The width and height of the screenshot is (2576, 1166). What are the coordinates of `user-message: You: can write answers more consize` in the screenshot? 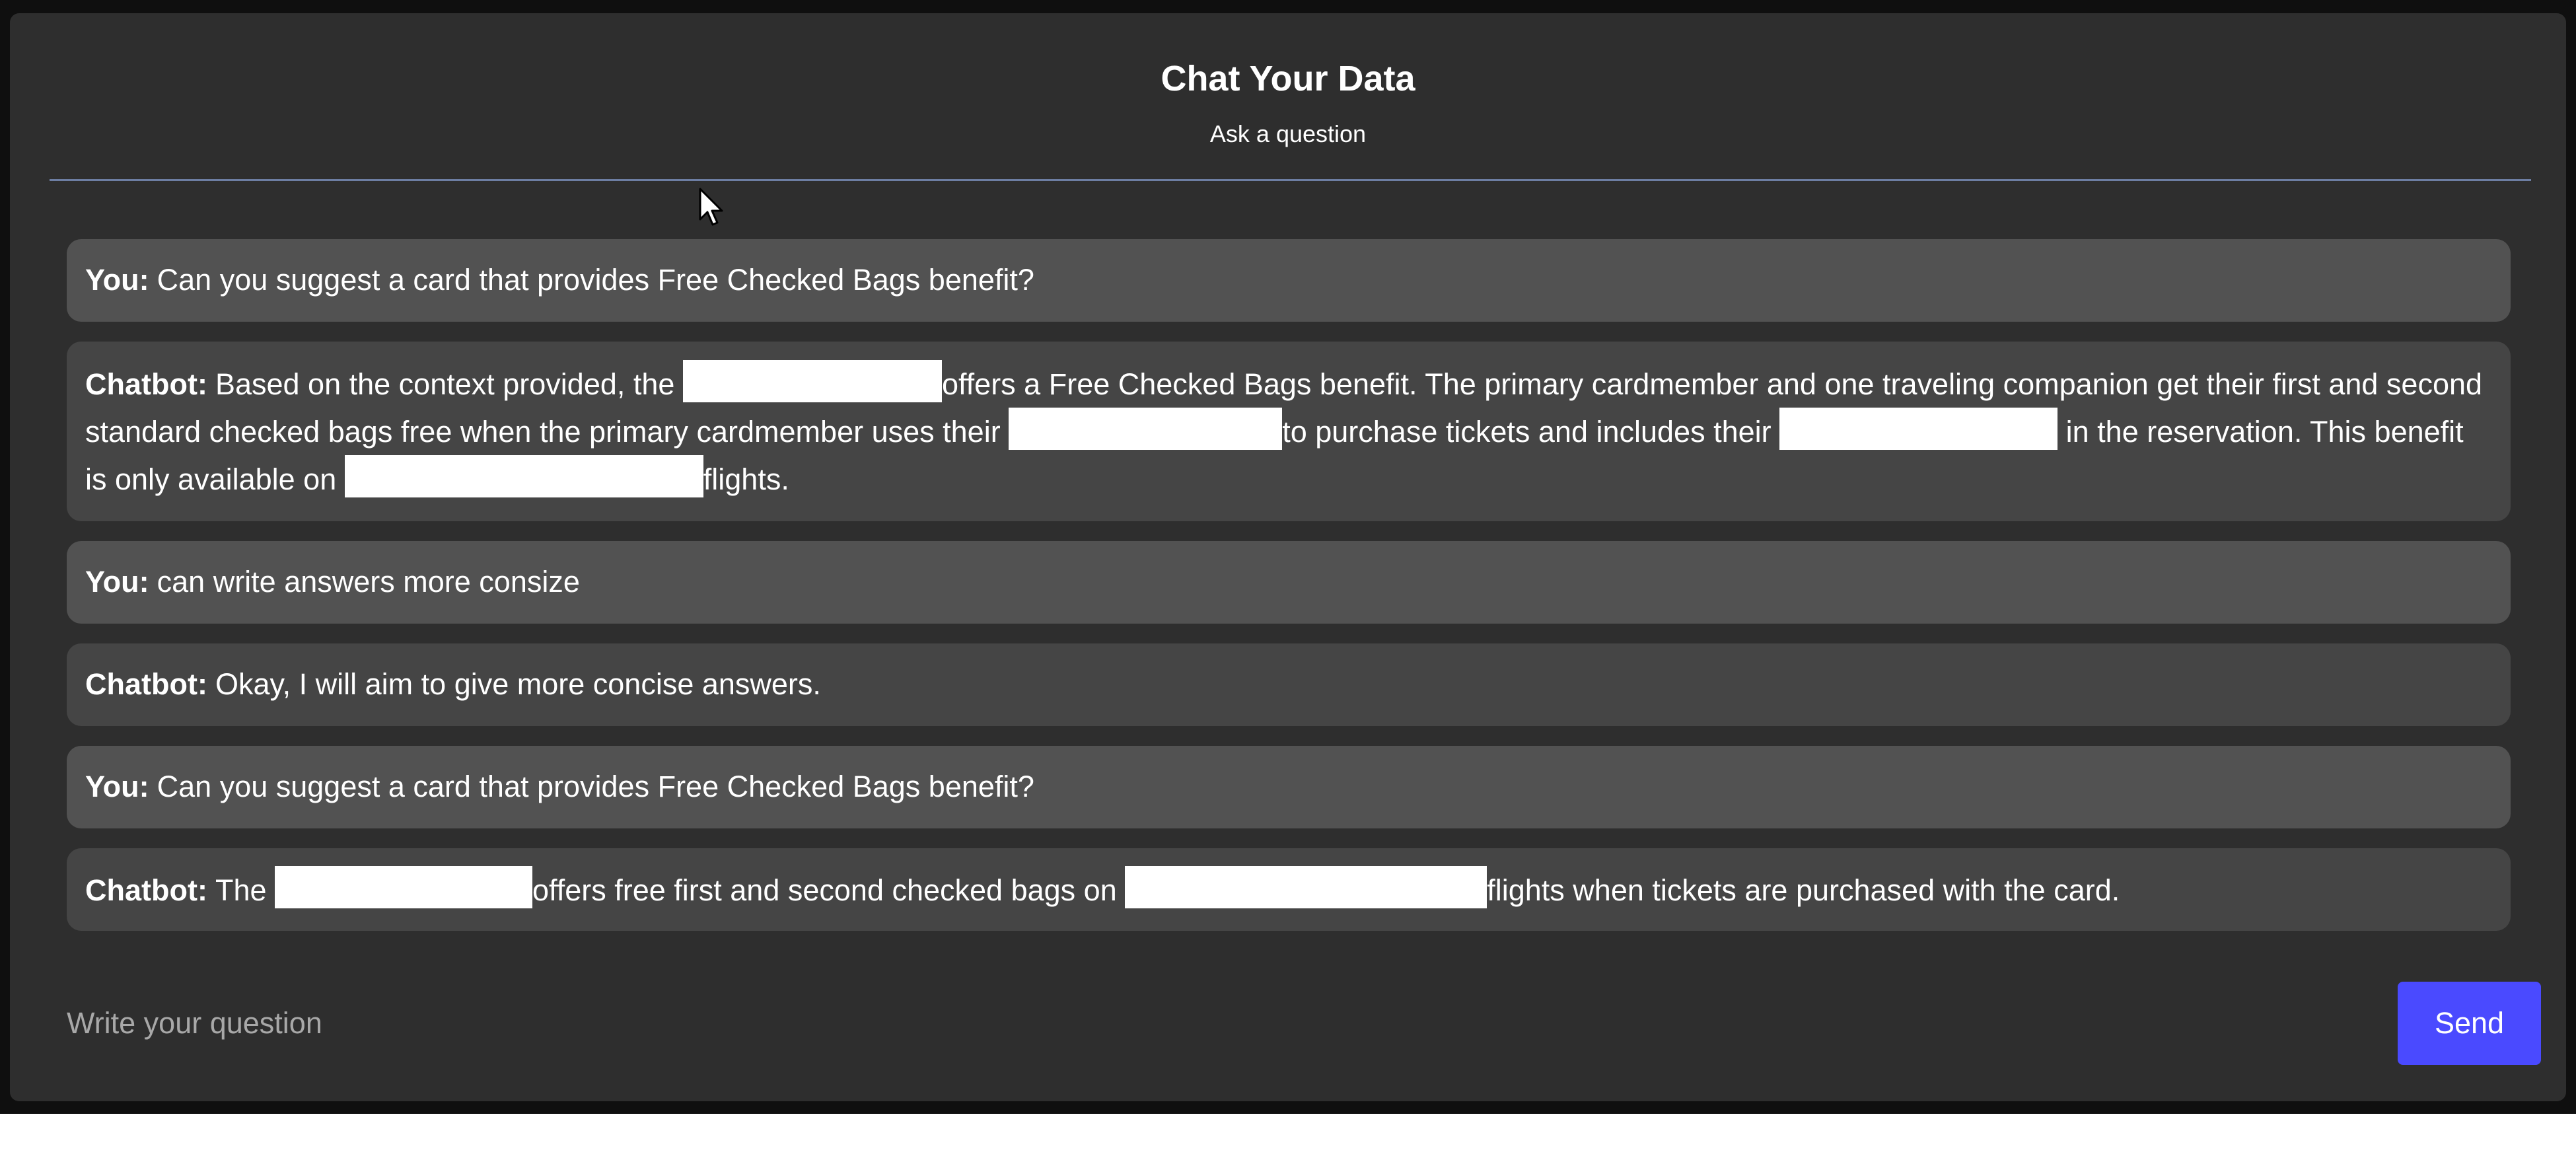 It's located at (1289, 582).